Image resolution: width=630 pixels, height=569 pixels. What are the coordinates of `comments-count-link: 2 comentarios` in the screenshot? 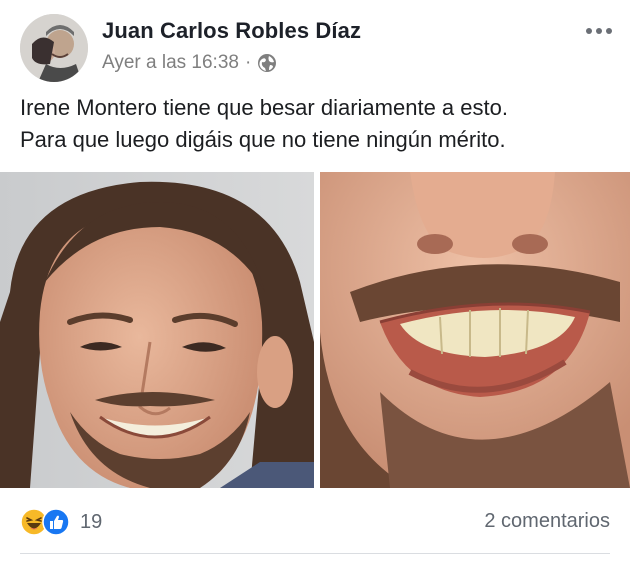 It's located at (547, 521).